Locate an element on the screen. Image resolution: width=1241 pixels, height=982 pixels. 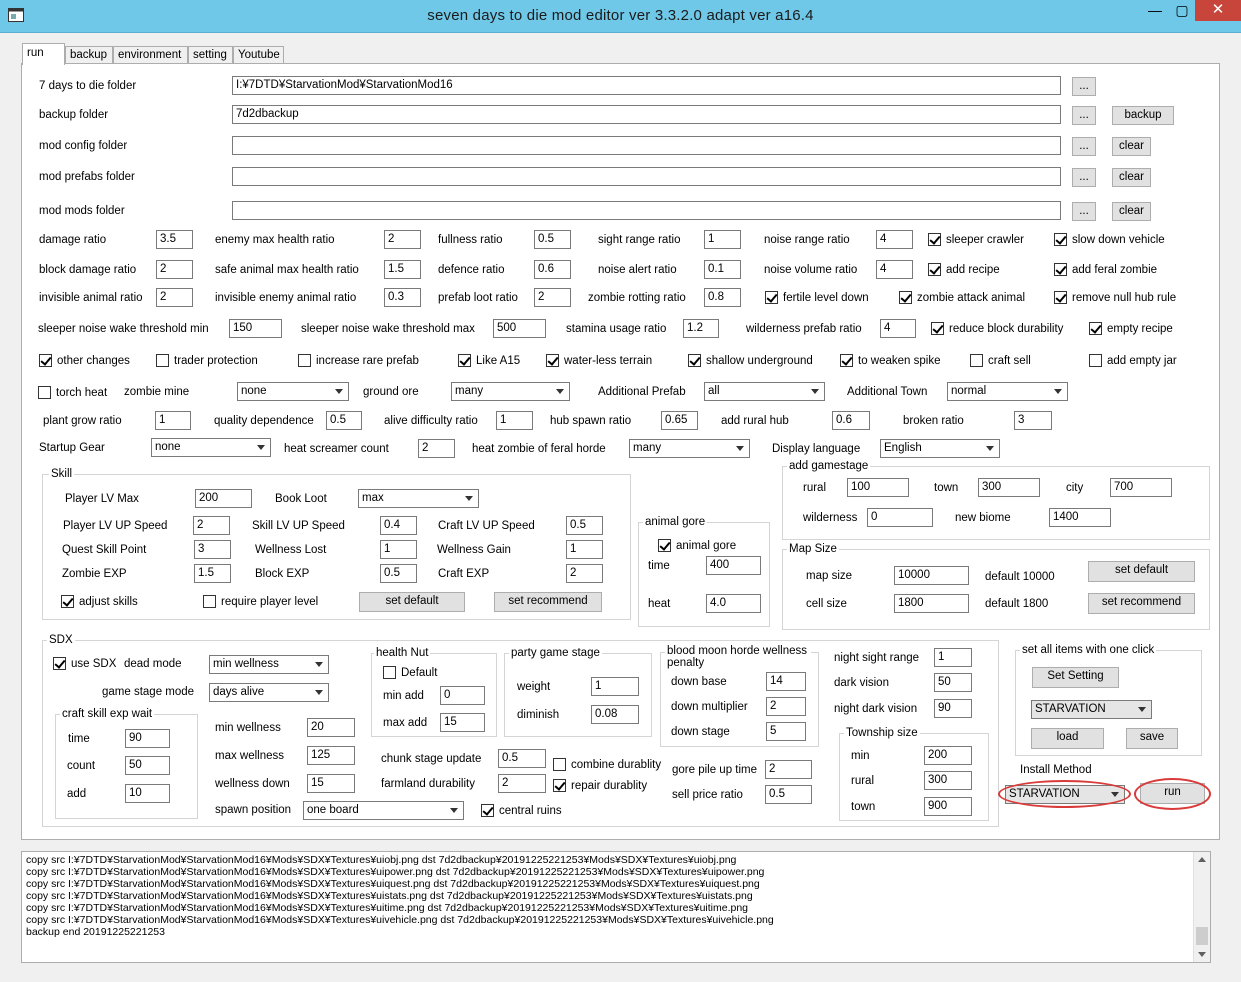
fertile-level-down-checkbox: fertile level down is located at coordinates (817, 298).